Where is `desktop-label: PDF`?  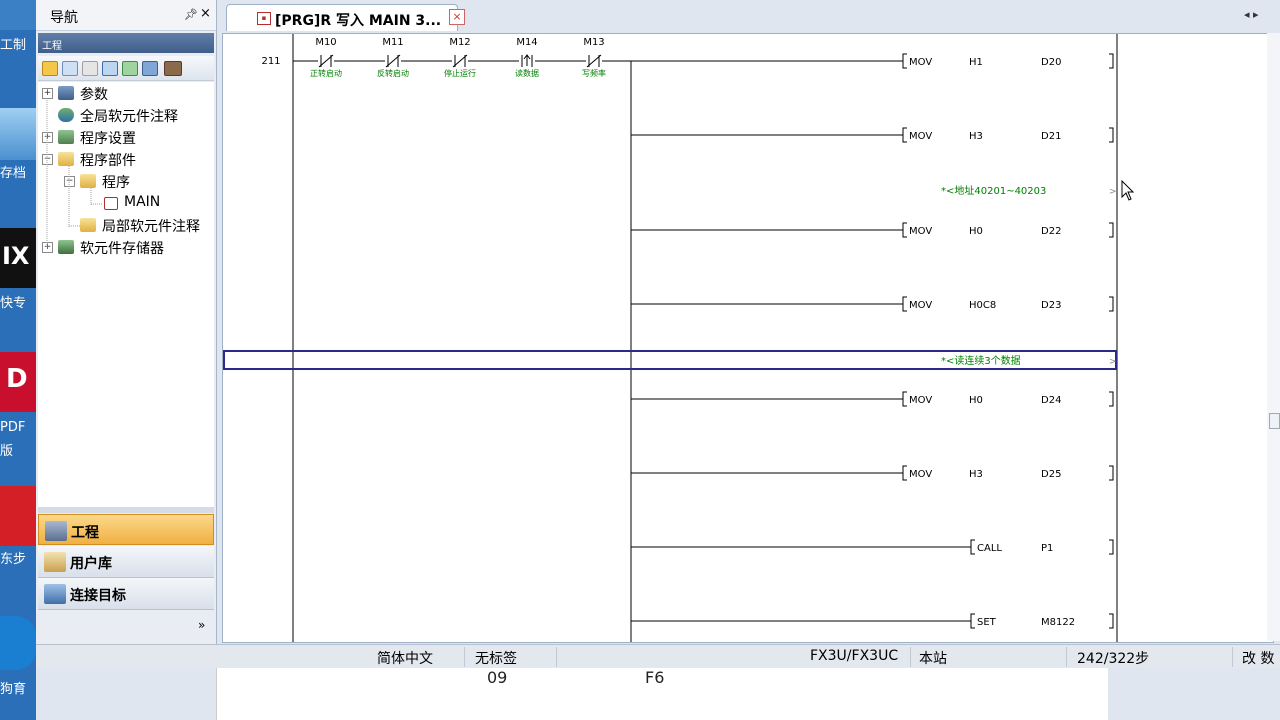 desktop-label: PDF is located at coordinates (13, 427).